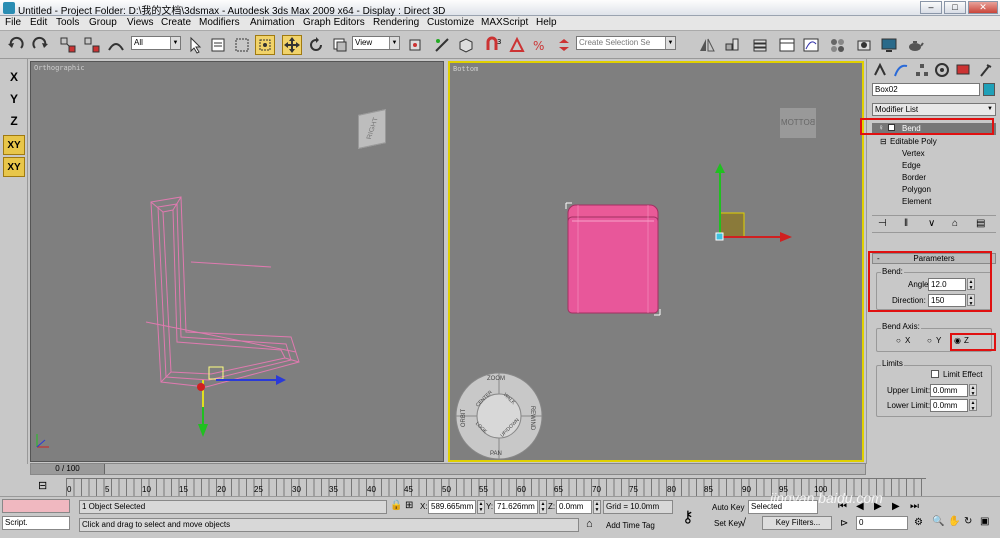 The height and width of the screenshot is (538, 1000). What do you see at coordinates (973, 405) in the screenshot?
I see `lower-limit-spinner: ▲ ▼` at bounding box center [973, 405].